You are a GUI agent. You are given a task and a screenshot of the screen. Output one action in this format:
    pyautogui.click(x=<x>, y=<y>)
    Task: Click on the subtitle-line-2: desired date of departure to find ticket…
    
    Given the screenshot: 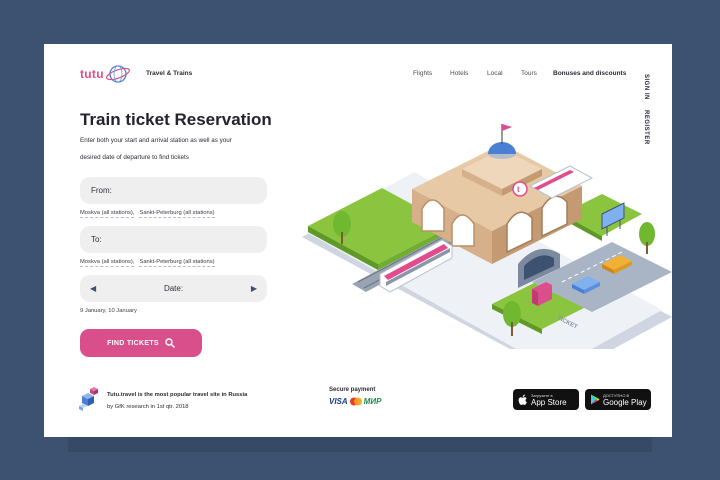 What is the action you would take?
    pyautogui.click(x=134, y=157)
    